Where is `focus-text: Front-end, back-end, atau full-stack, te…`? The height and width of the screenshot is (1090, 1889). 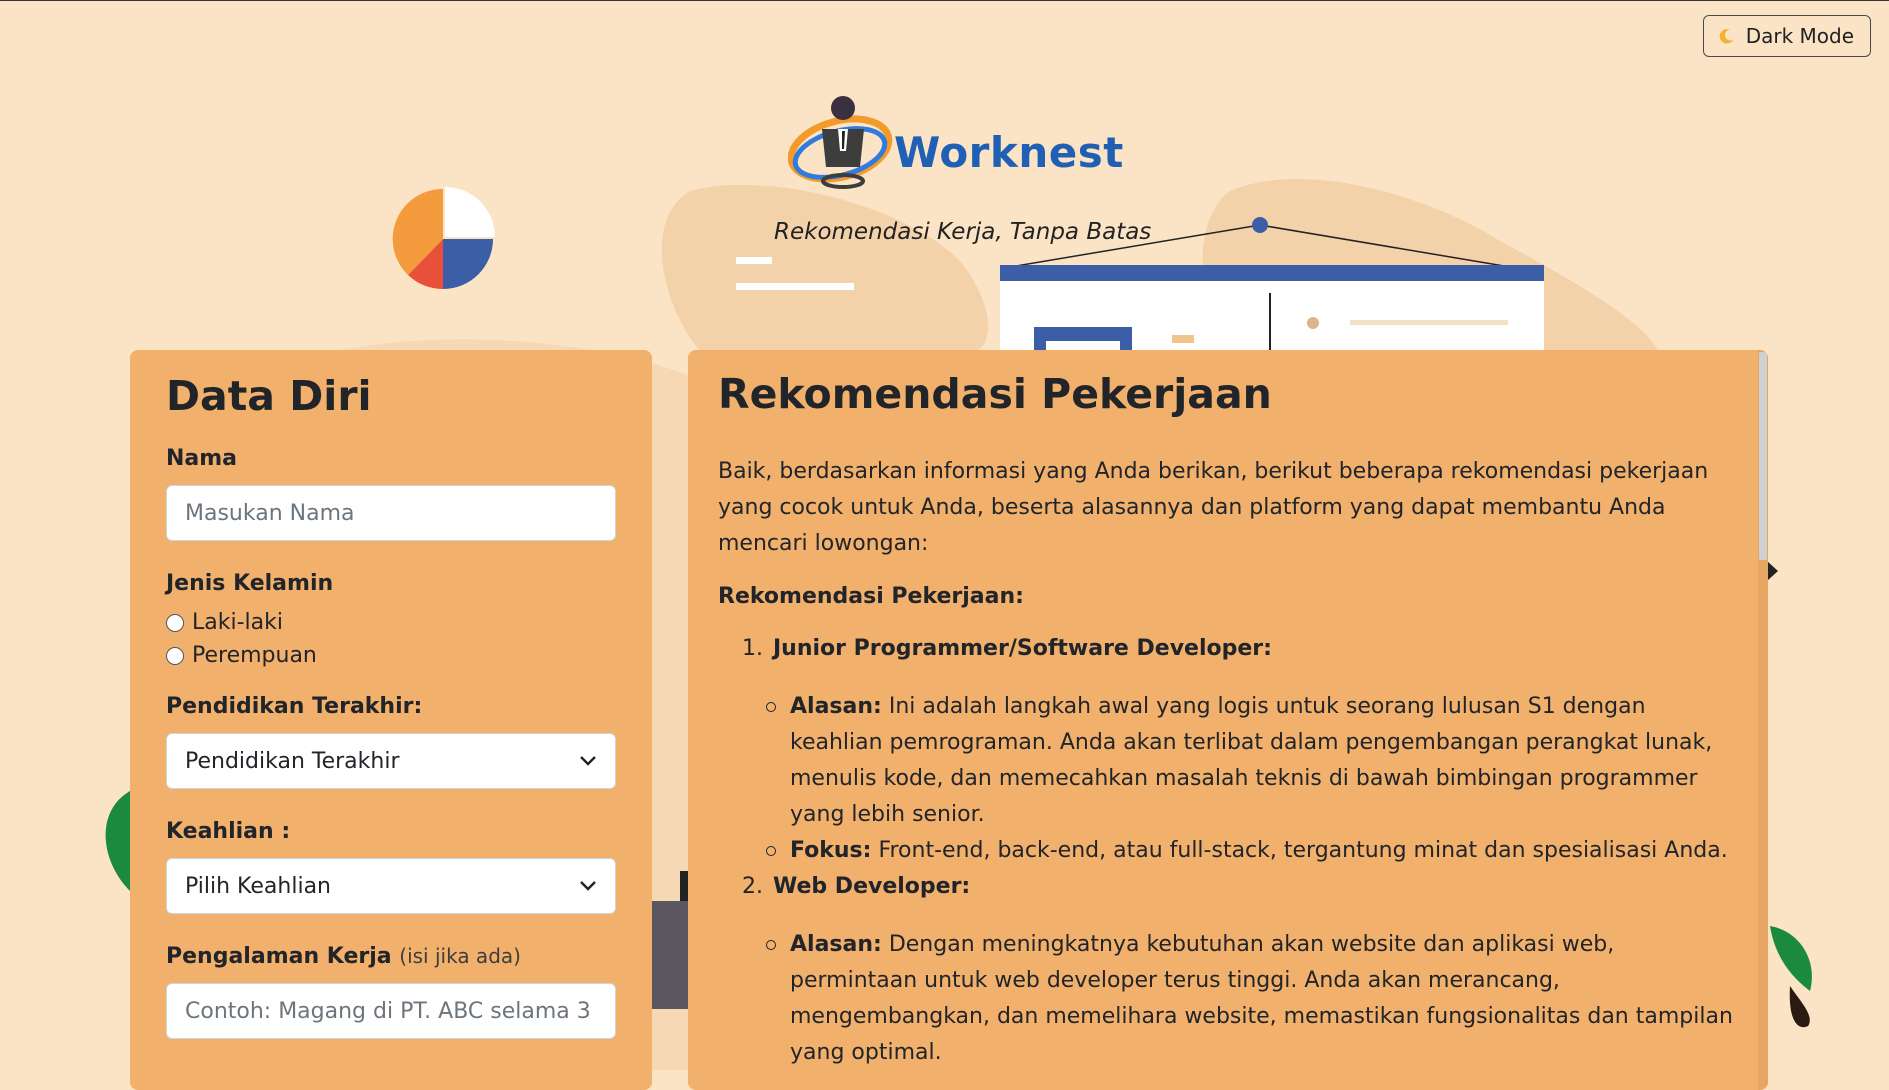 focus-text: Front-end, back-end, atau full-stack, te… is located at coordinates (1303, 850).